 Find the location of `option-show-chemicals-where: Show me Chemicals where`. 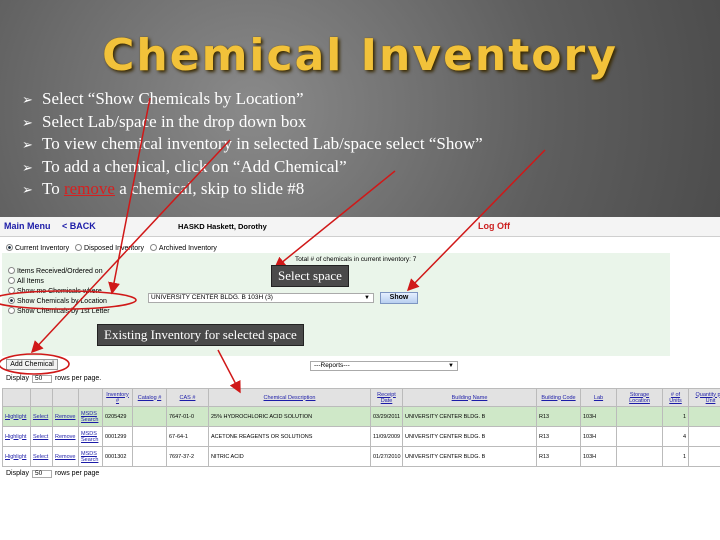

option-show-chemicals-where: Show me Chemicals where is located at coordinates (59, 292).